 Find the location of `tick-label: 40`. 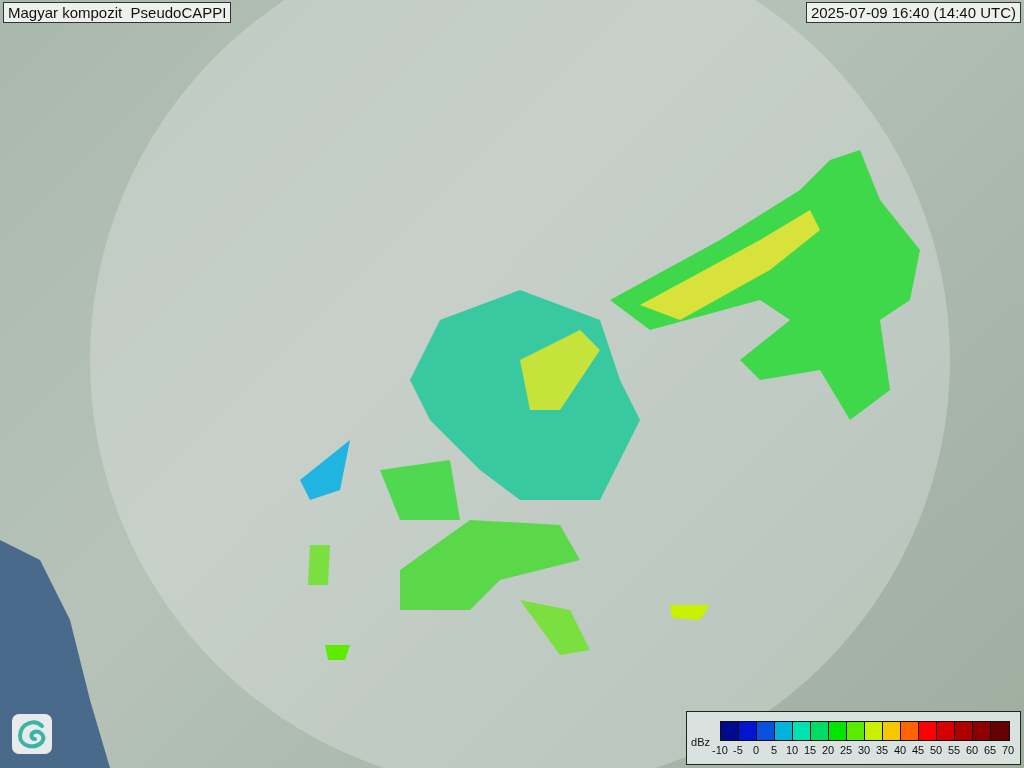

tick-label: 40 is located at coordinates (900, 749).